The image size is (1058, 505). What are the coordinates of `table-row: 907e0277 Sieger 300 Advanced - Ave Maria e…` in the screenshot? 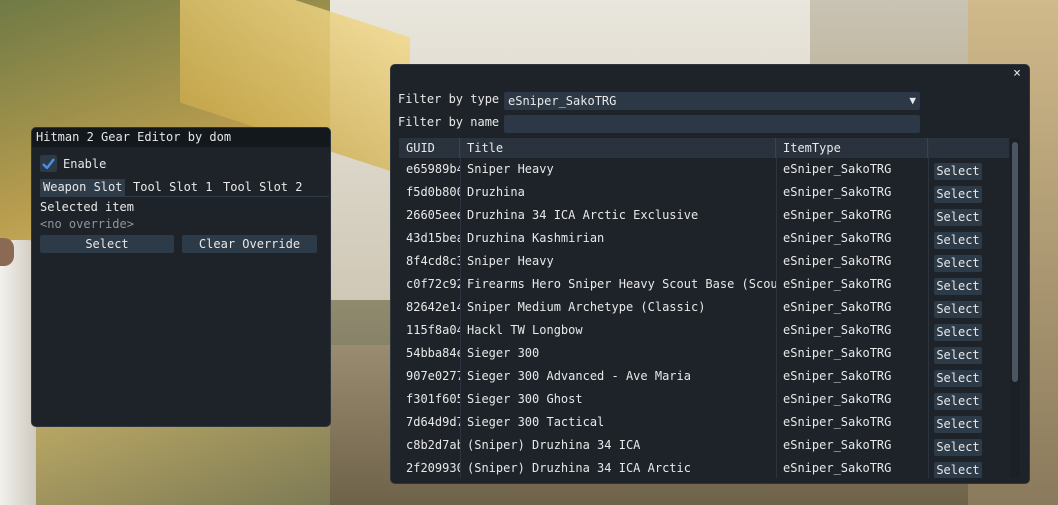 It's located at (704, 378).